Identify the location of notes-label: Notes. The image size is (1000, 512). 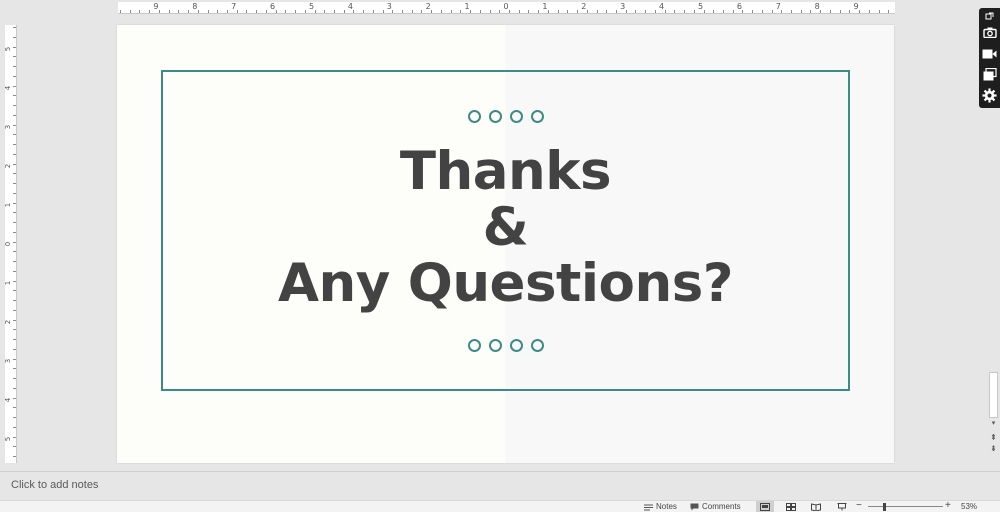
(666, 506).